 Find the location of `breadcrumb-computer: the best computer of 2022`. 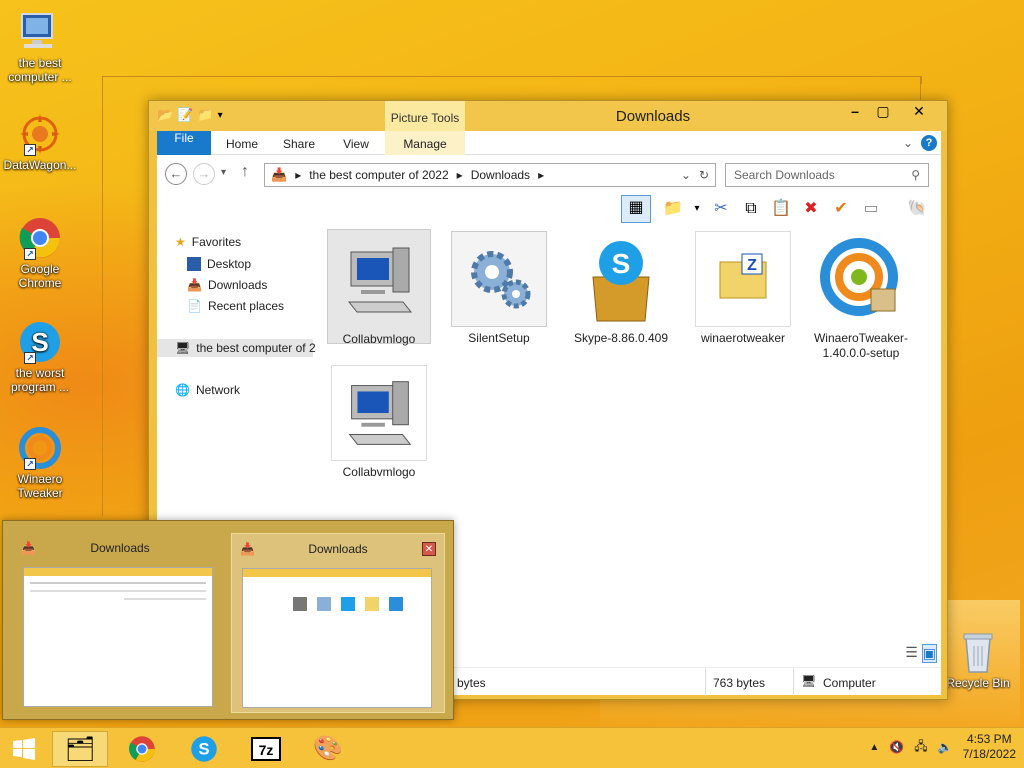

breadcrumb-computer: the best computer of 2022 is located at coordinates (378, 175).